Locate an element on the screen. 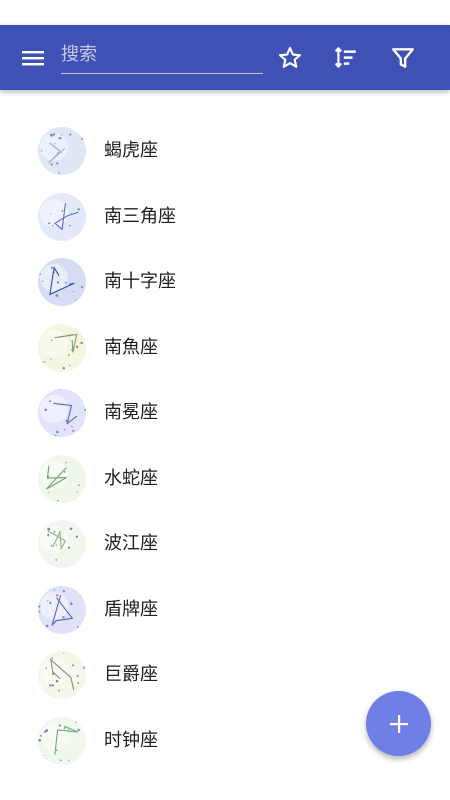 The width and height of the screenshot is (450, 800). sort-icon is located at coordinates (346, 58).